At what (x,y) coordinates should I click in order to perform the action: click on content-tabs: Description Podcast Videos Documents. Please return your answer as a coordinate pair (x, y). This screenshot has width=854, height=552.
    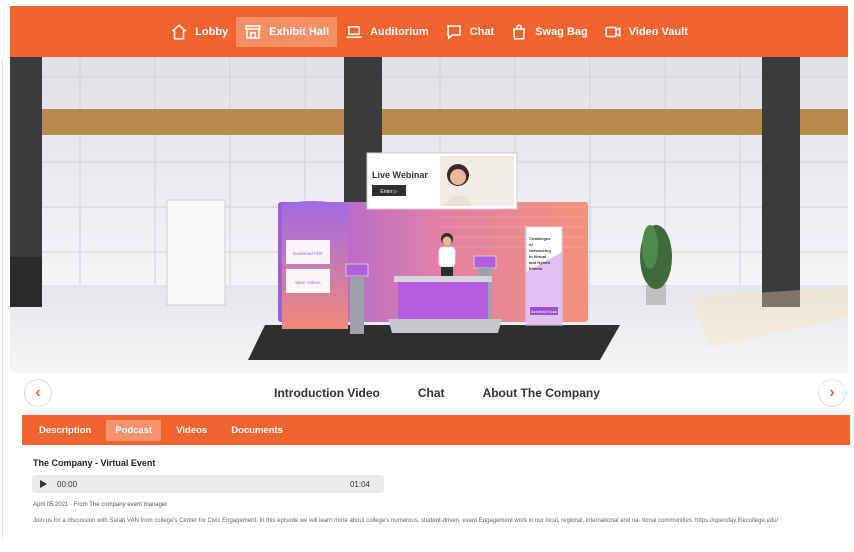
    Looking at the image, I should click on (436, 430).